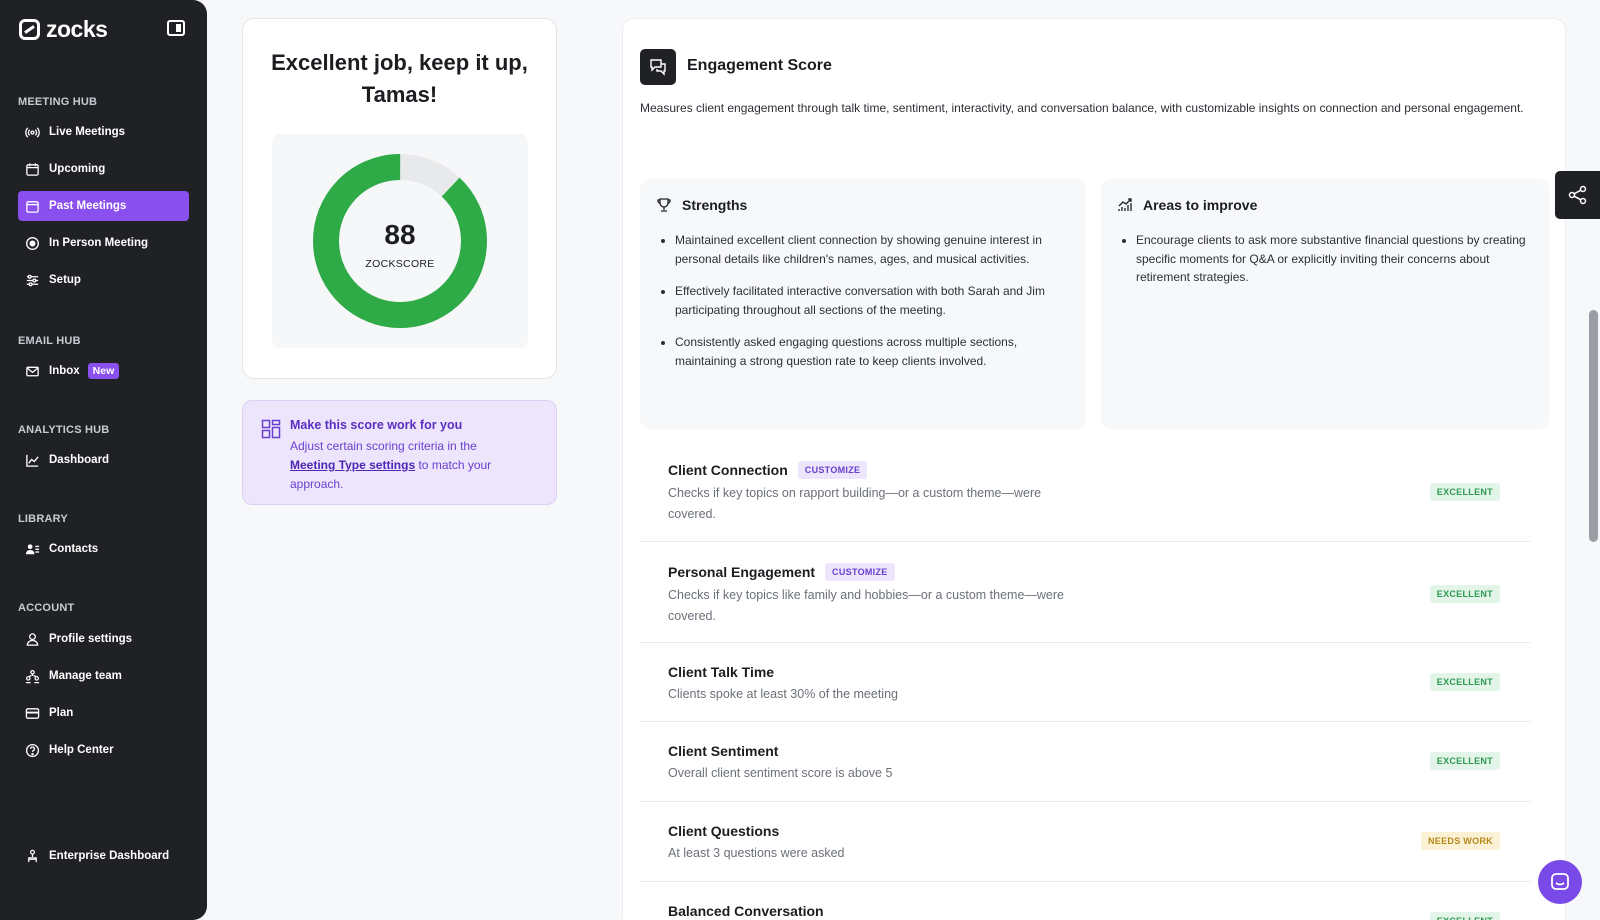 The width and height of the screenshot is (1600, 920). What do you see at coordinates (32, 280) in the screenshot?
I see `sliders-icon` at bounding box center [32, 280].